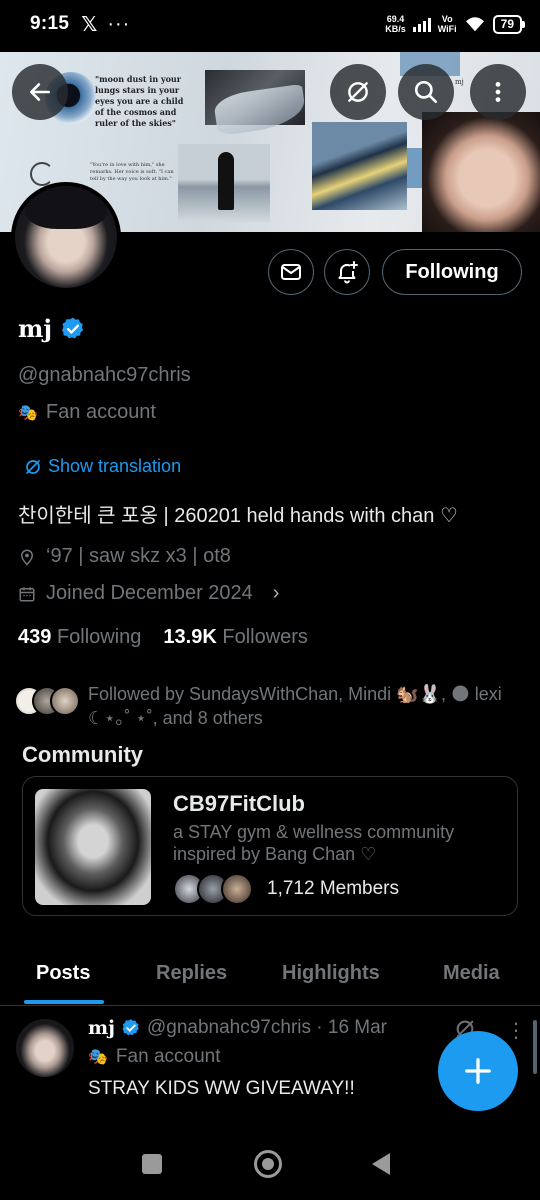  I want to click on name-row: mj, so click(52, 328).